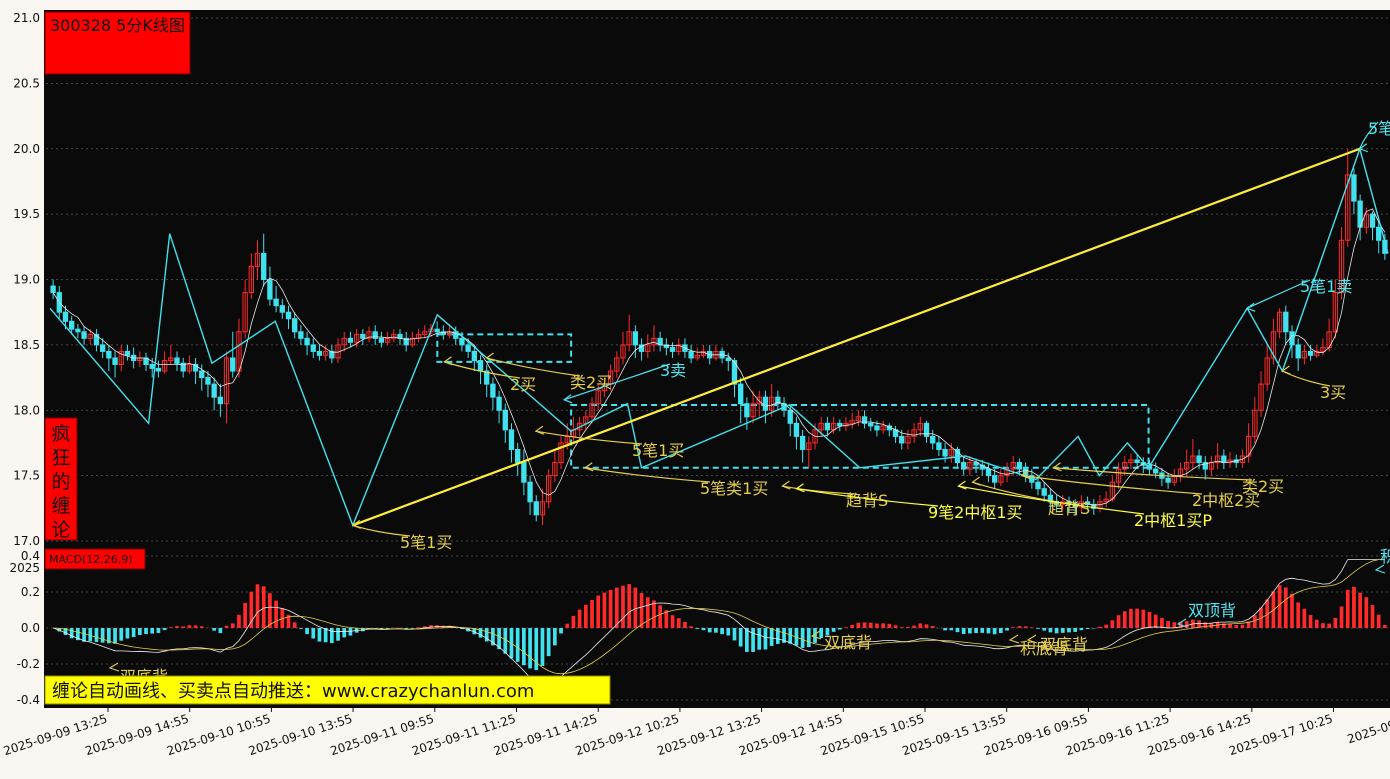  I want to click on price-tick-label: 18.5, so click(26, 345).